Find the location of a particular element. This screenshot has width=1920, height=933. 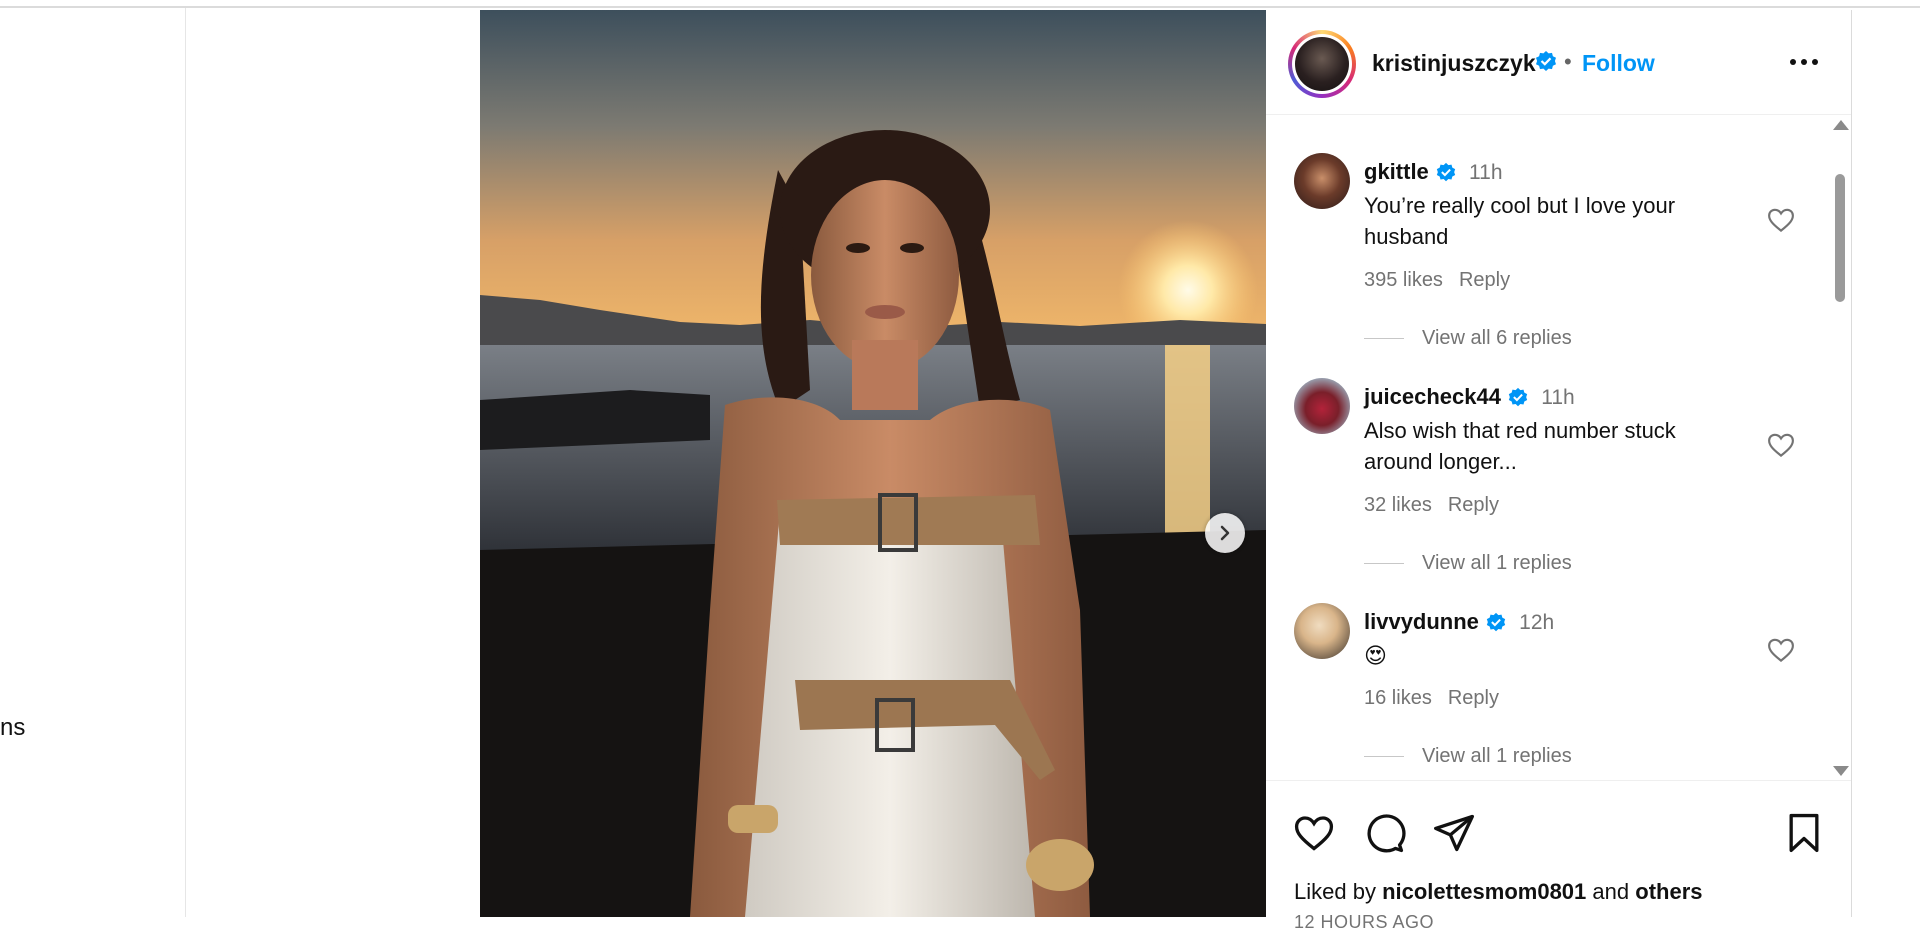

chevron-right-icon is located at coordinates (1225, 533).